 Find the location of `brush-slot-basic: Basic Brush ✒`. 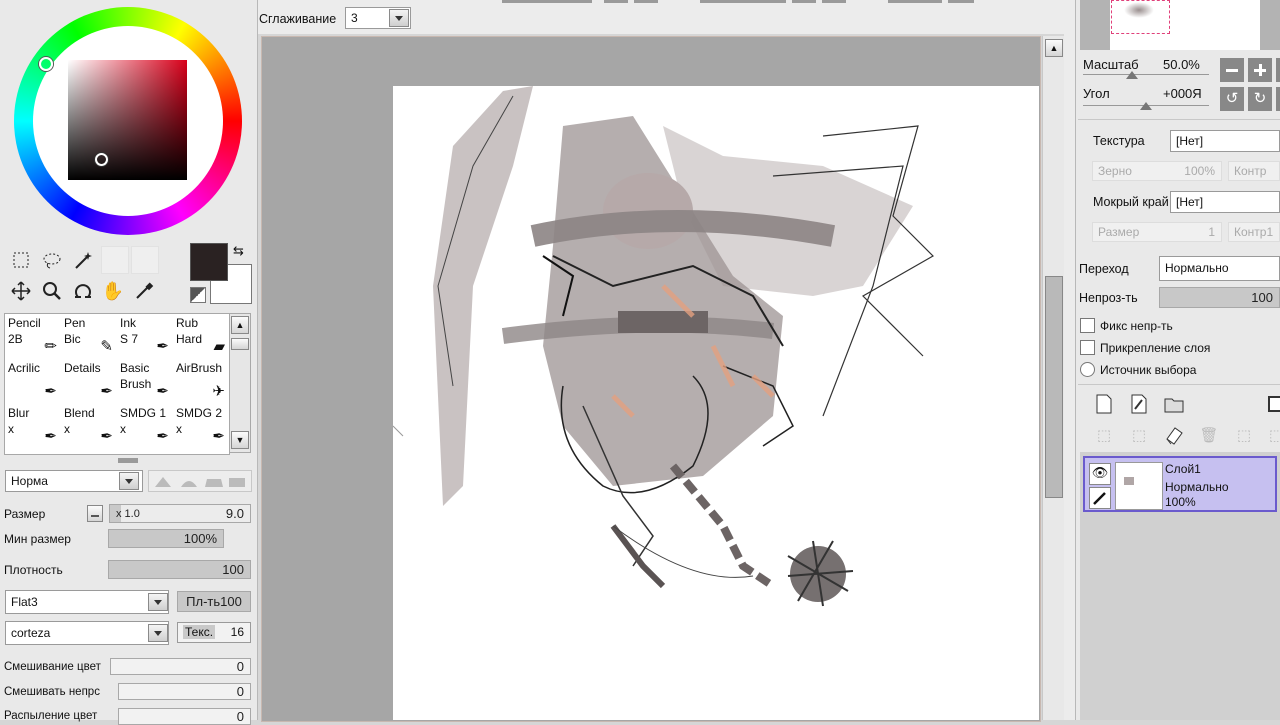

brush-slot-basic: Basic Brush ✒ is located at coordinates (145, 382).